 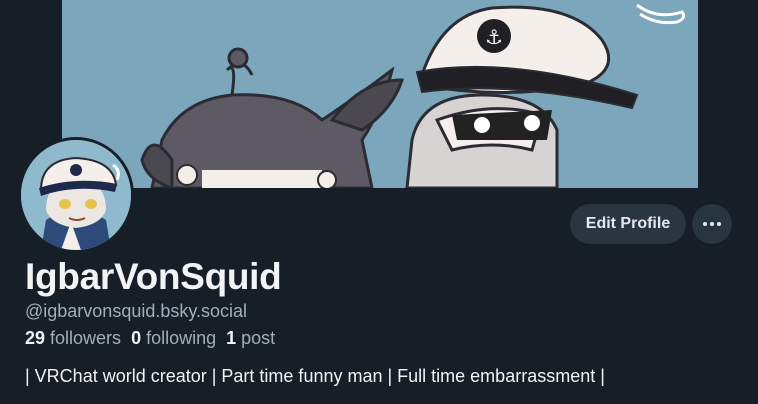 I want to click on followers-label: followers, so click(x=86, y=338).